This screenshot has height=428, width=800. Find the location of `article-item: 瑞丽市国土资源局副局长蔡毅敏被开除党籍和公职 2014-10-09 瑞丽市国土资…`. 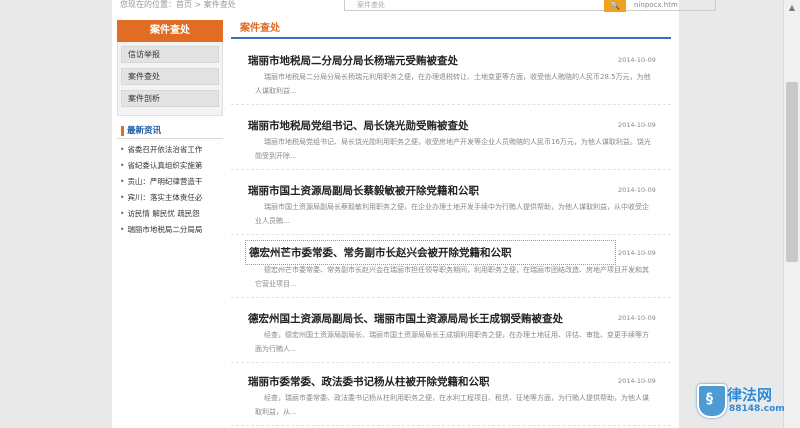

article-item: 瑞丽市国土资源局副局长蔡毅敏被开除党籍和公职 2014-10-09 瑞丽市国土资… is located at coordinates (451, 203).